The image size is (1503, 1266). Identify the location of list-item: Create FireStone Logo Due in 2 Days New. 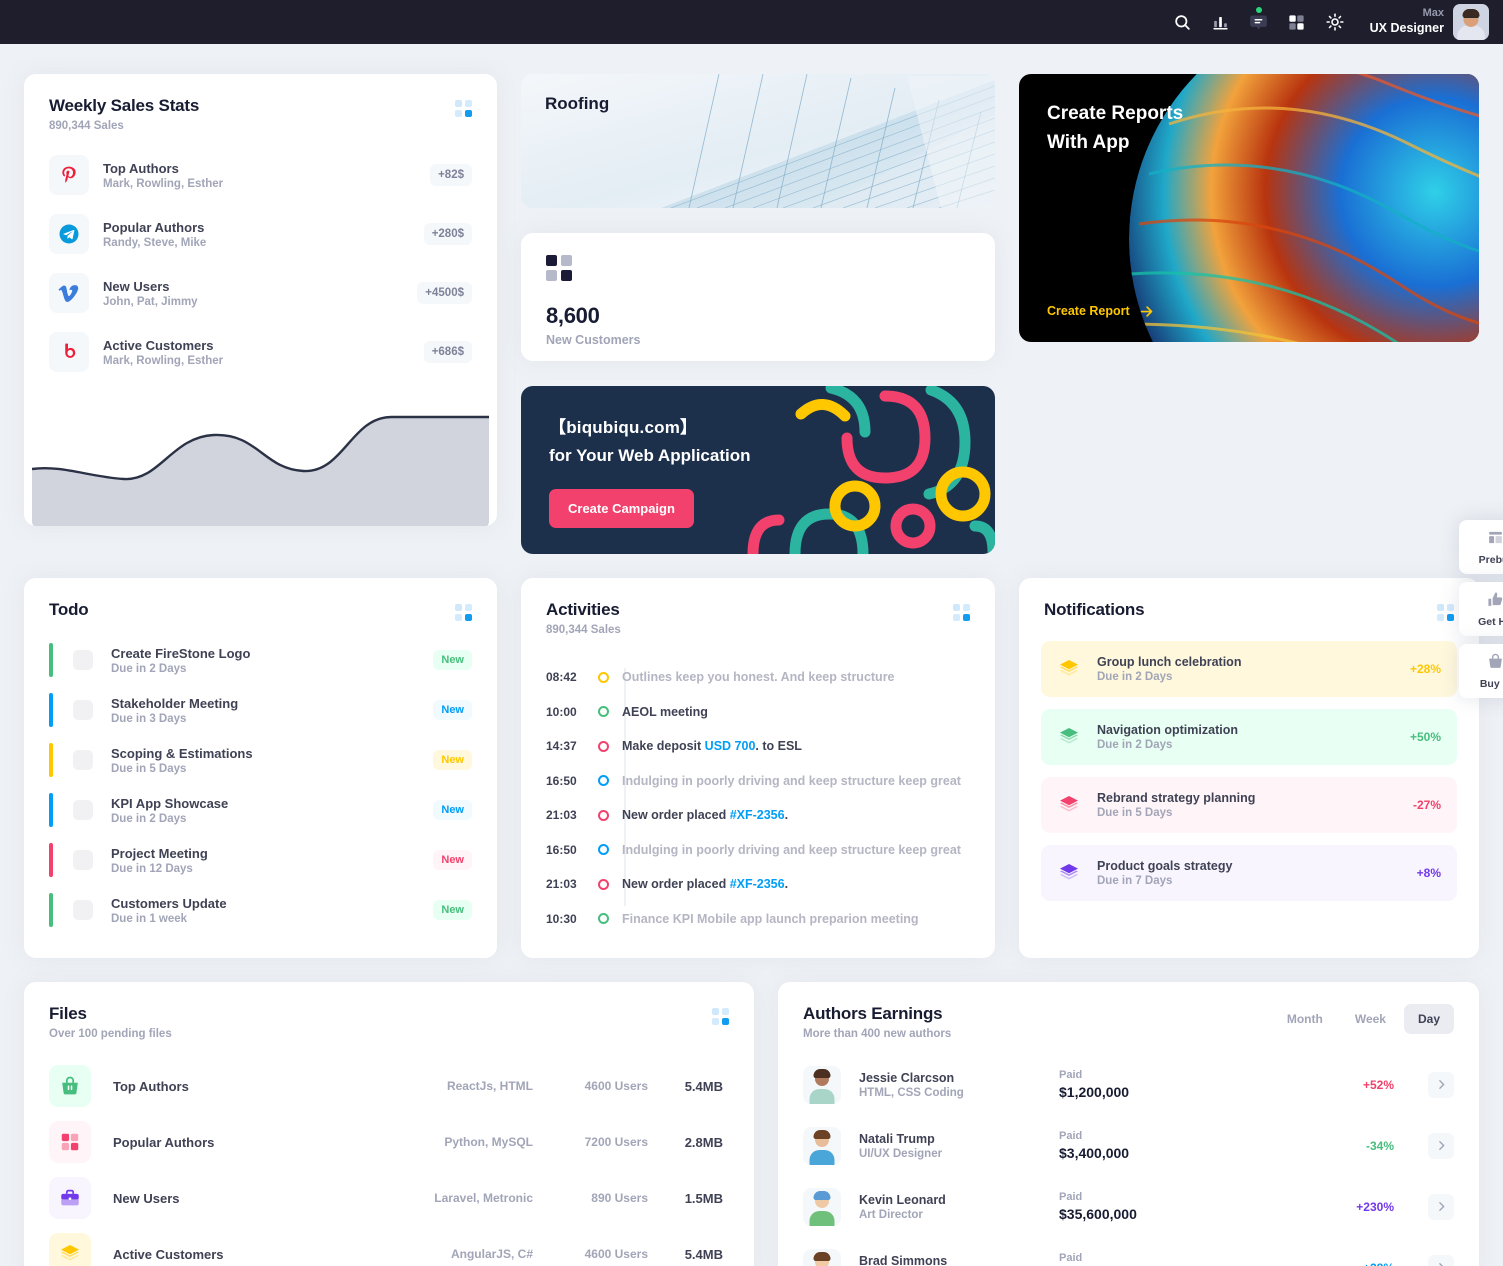
(260, 660).